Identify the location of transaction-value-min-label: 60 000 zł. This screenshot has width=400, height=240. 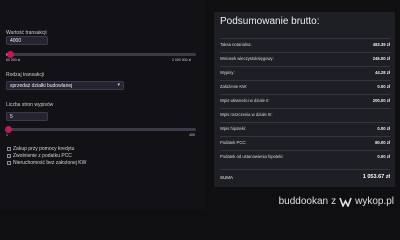
(13, 60).